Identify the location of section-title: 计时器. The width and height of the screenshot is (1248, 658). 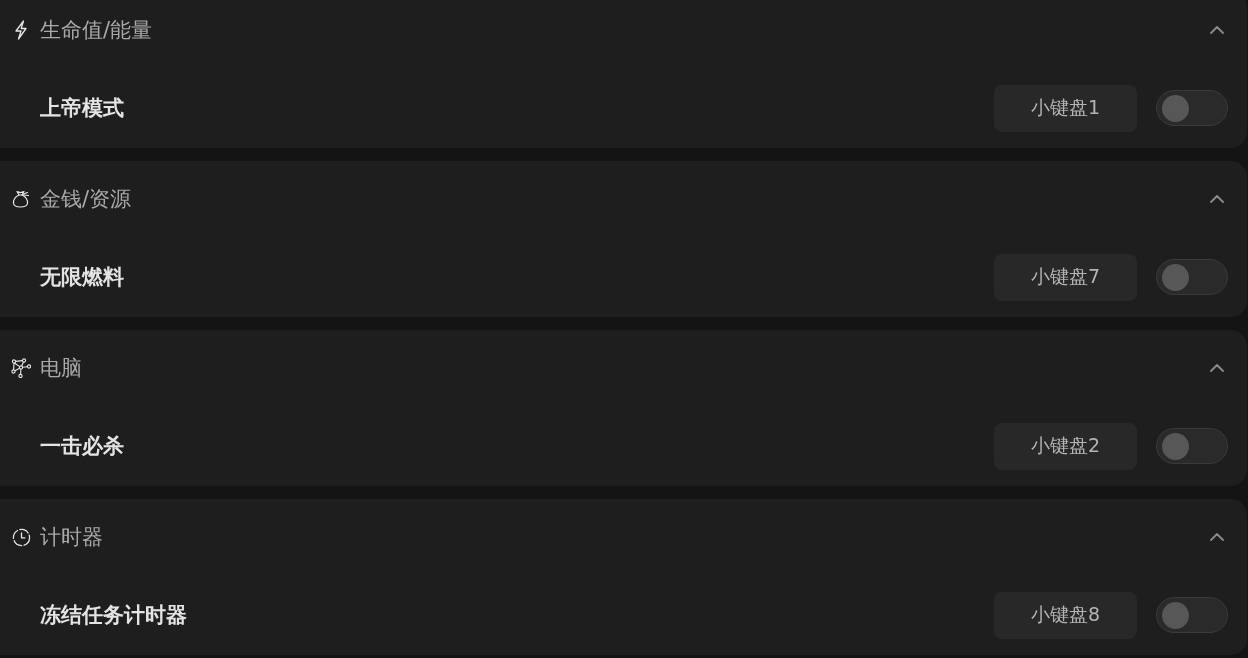
(71, 537).